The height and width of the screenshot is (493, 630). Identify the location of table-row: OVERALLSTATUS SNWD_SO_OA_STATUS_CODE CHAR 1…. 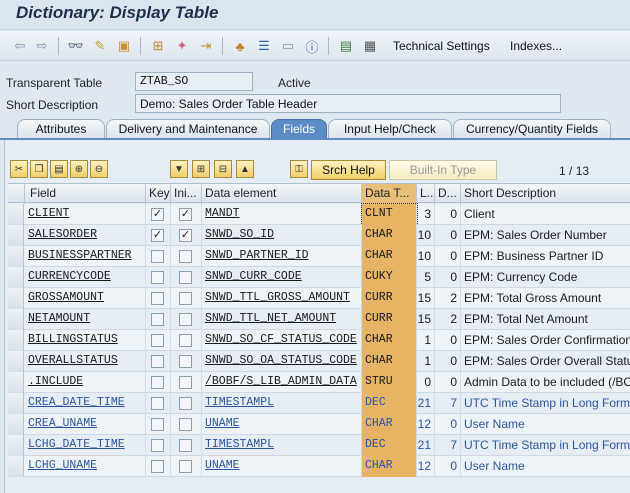
(319, 361).